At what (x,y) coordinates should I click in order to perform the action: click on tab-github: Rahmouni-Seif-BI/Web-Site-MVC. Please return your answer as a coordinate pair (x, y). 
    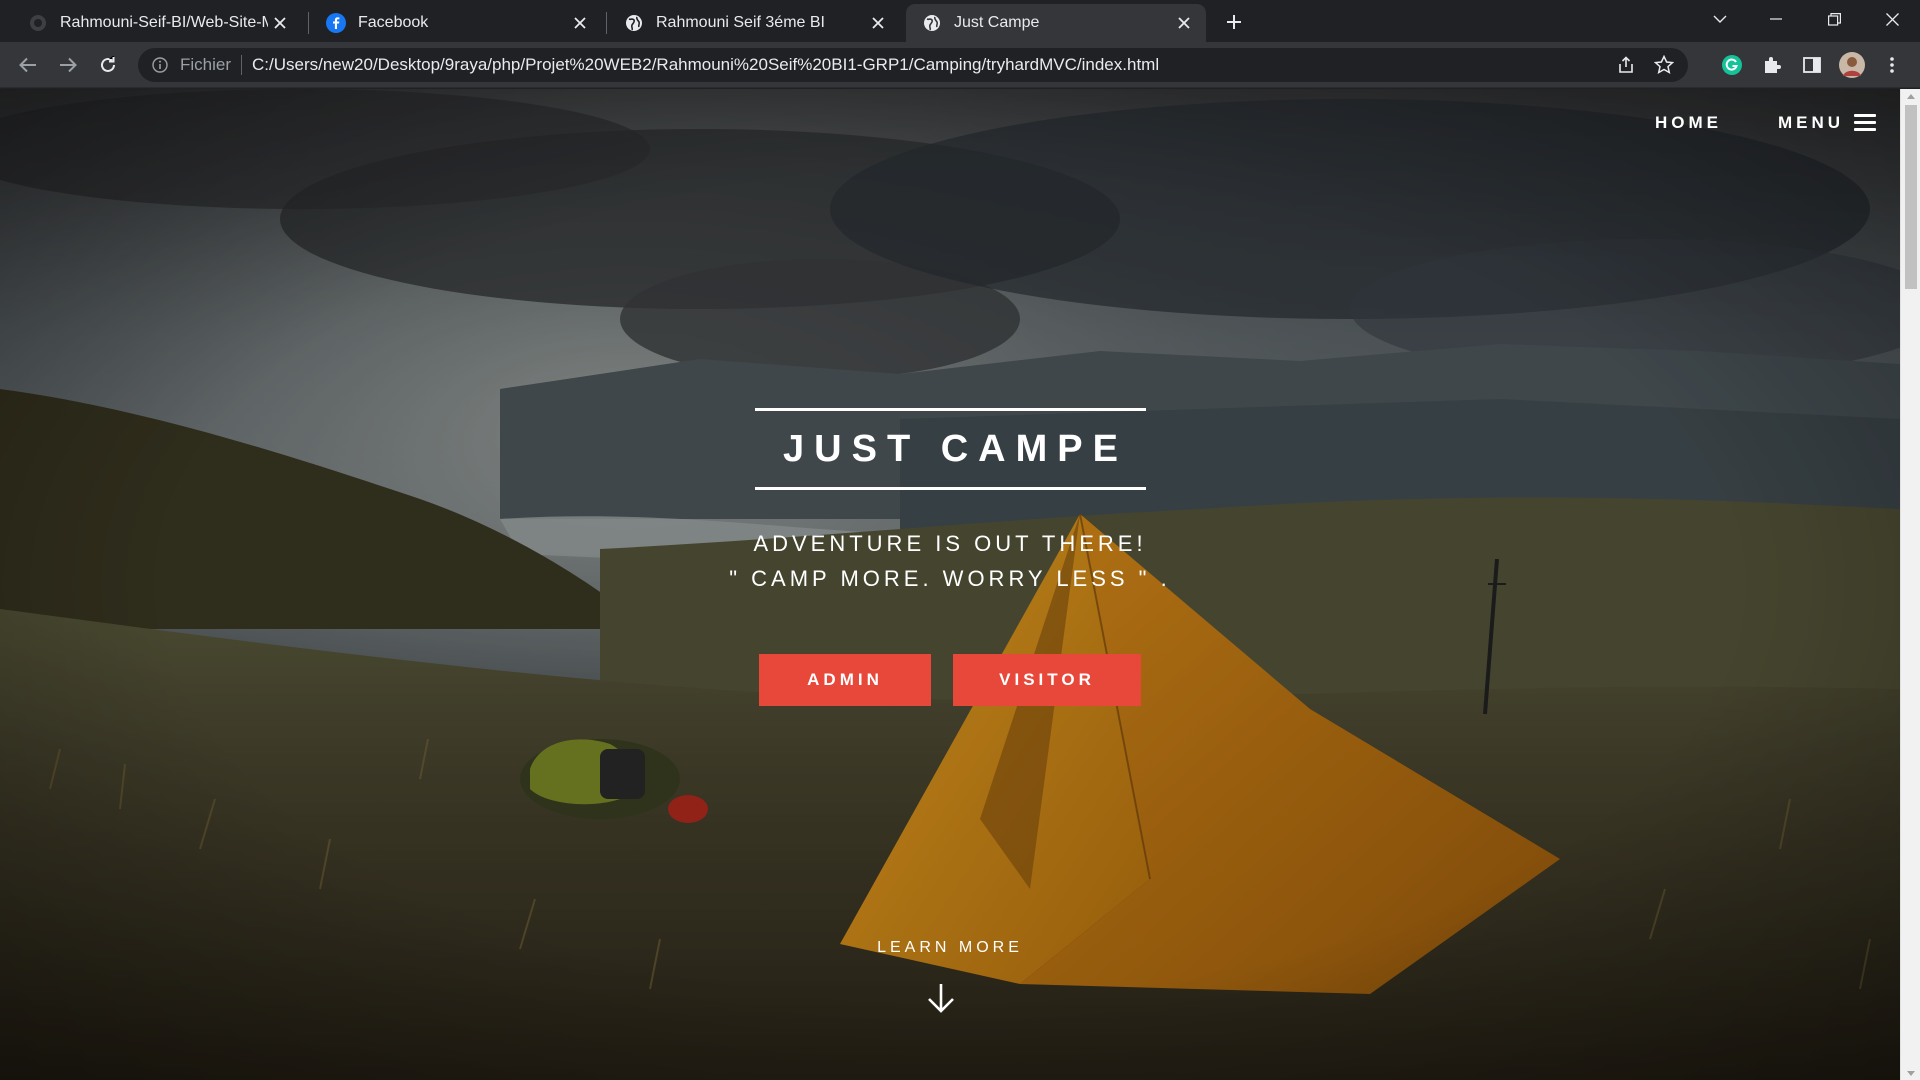
    Looking at the image, I should click on (157, 23).